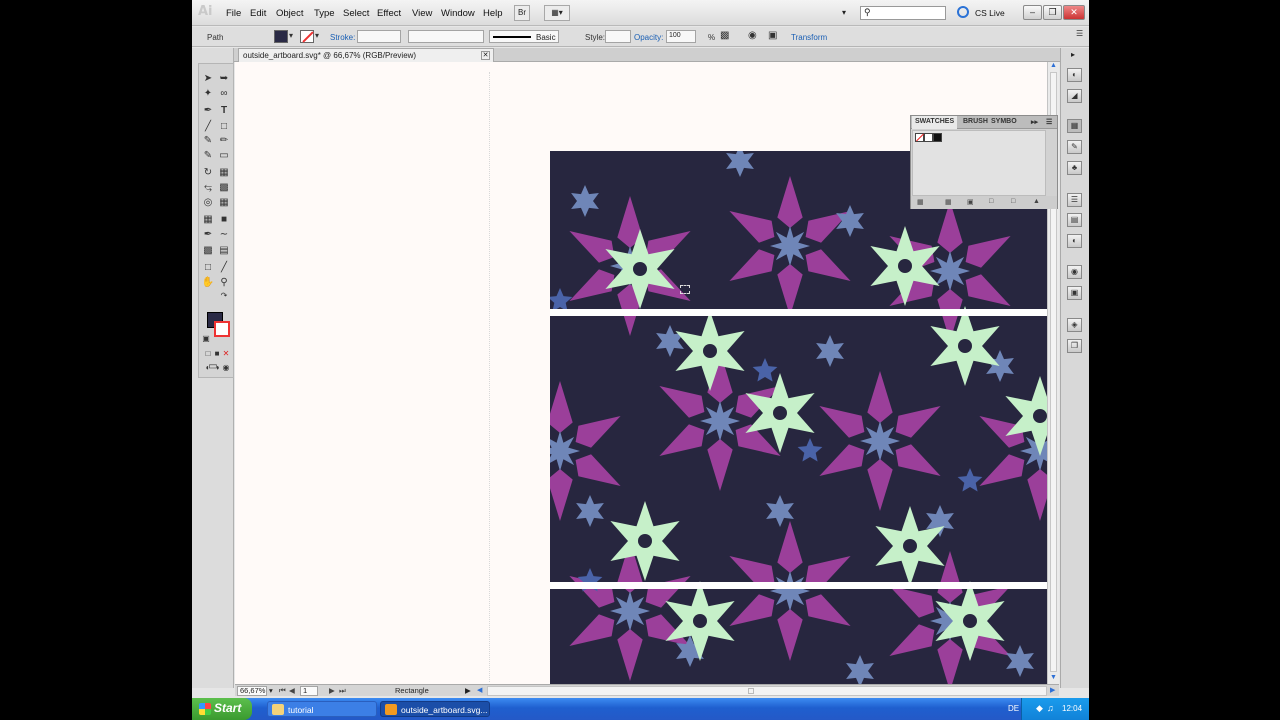 Image resolution: width=1280 pixels, height=720 pixels. I want to click on first-artboard-icon: ⏮, so click(282, 691).